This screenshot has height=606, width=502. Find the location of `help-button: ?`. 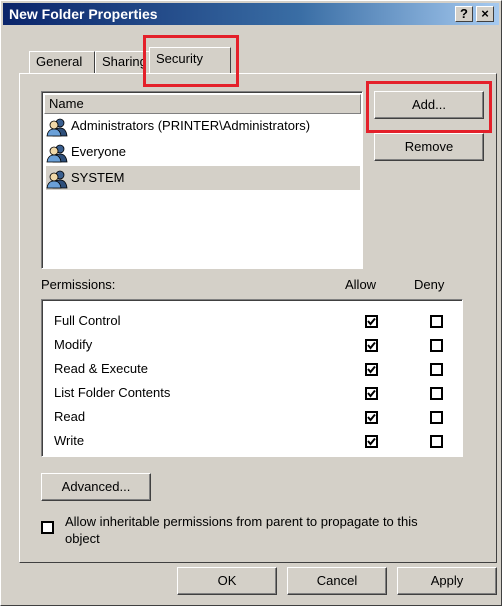

help-button: ? is located at coordinates (464, 14).